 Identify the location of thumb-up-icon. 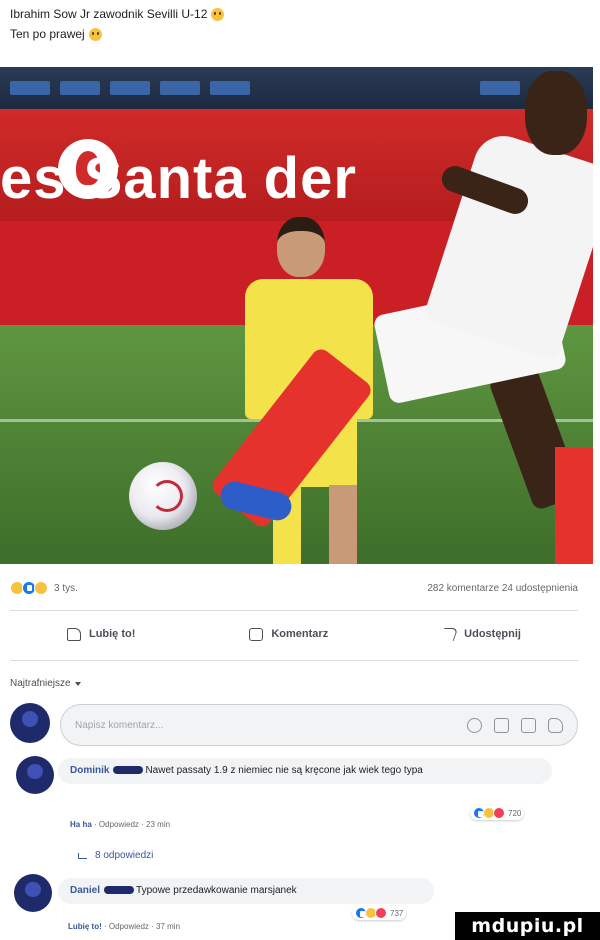
(73, 634).